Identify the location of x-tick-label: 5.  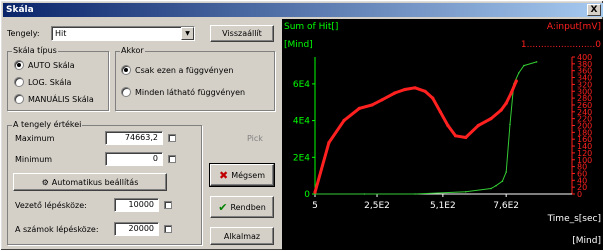
(315, 206).